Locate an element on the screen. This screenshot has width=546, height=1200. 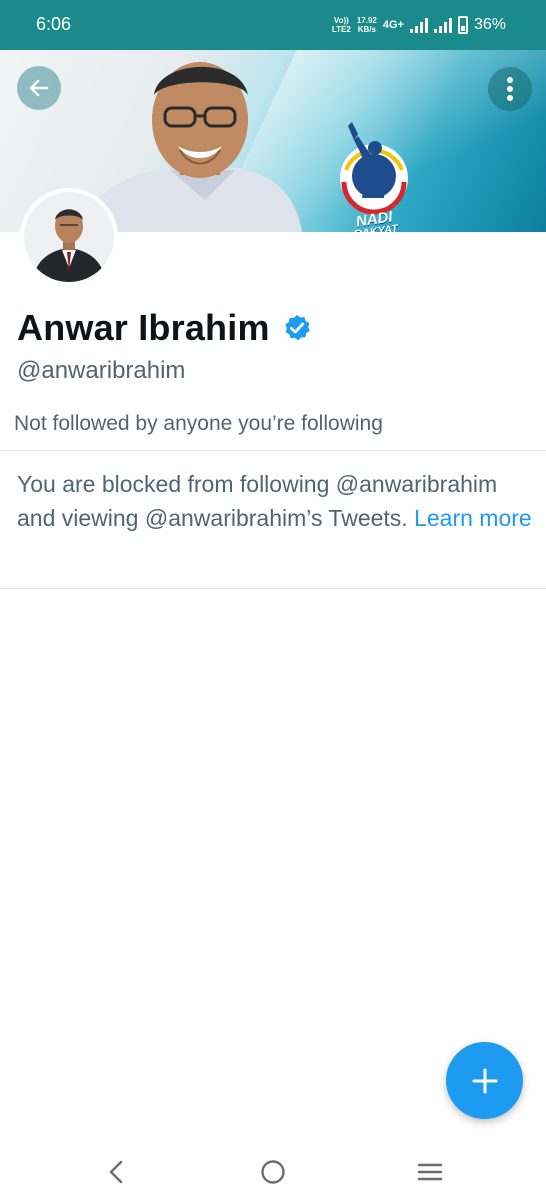
display-name: Anwar Ibrahim is located at coordinates (143, 327).